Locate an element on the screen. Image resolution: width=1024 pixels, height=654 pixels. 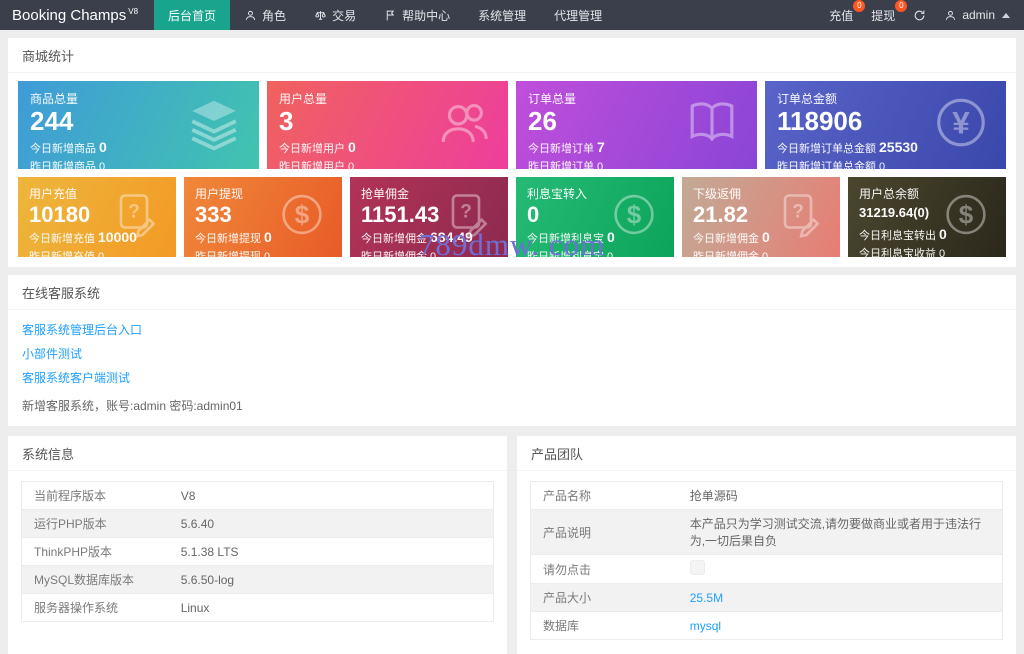
stat-card-line2: 昨日新增商品 0 is located at coordinates (68, 164).